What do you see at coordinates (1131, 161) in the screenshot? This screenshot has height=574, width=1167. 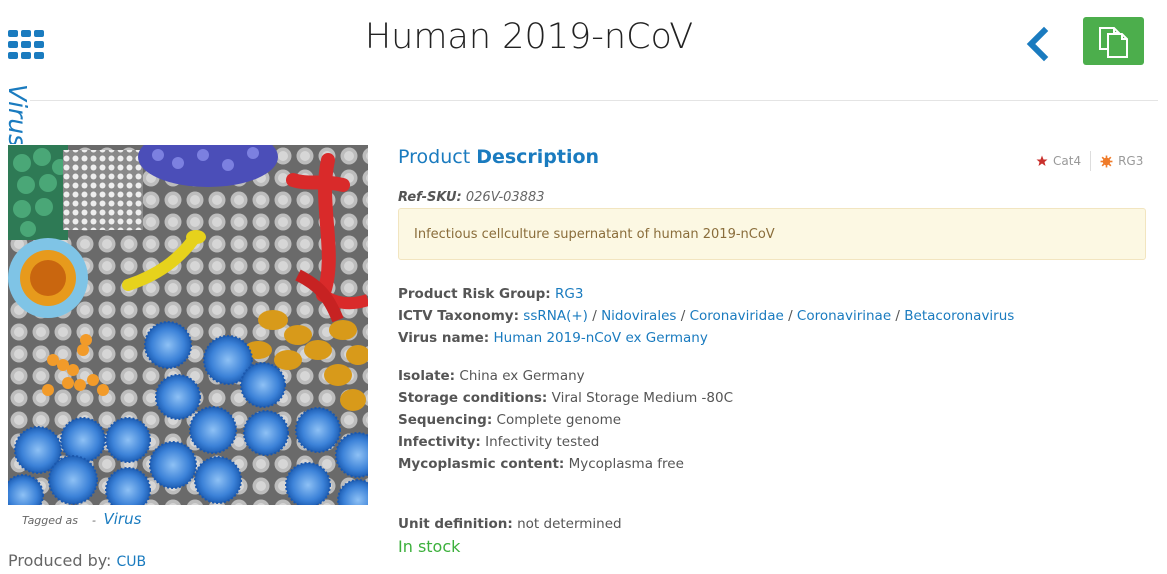 I see `badge-rg-label: RG3` at bounding box center [1131, 161].